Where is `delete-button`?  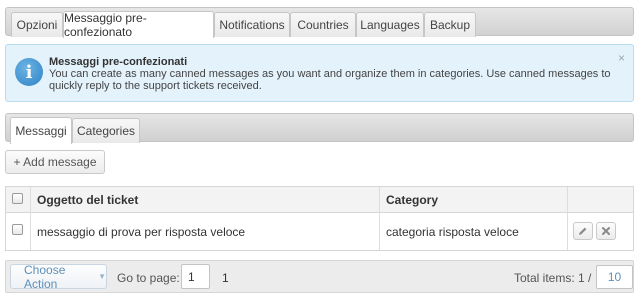
delete-button is located at coordinates (606, 231).